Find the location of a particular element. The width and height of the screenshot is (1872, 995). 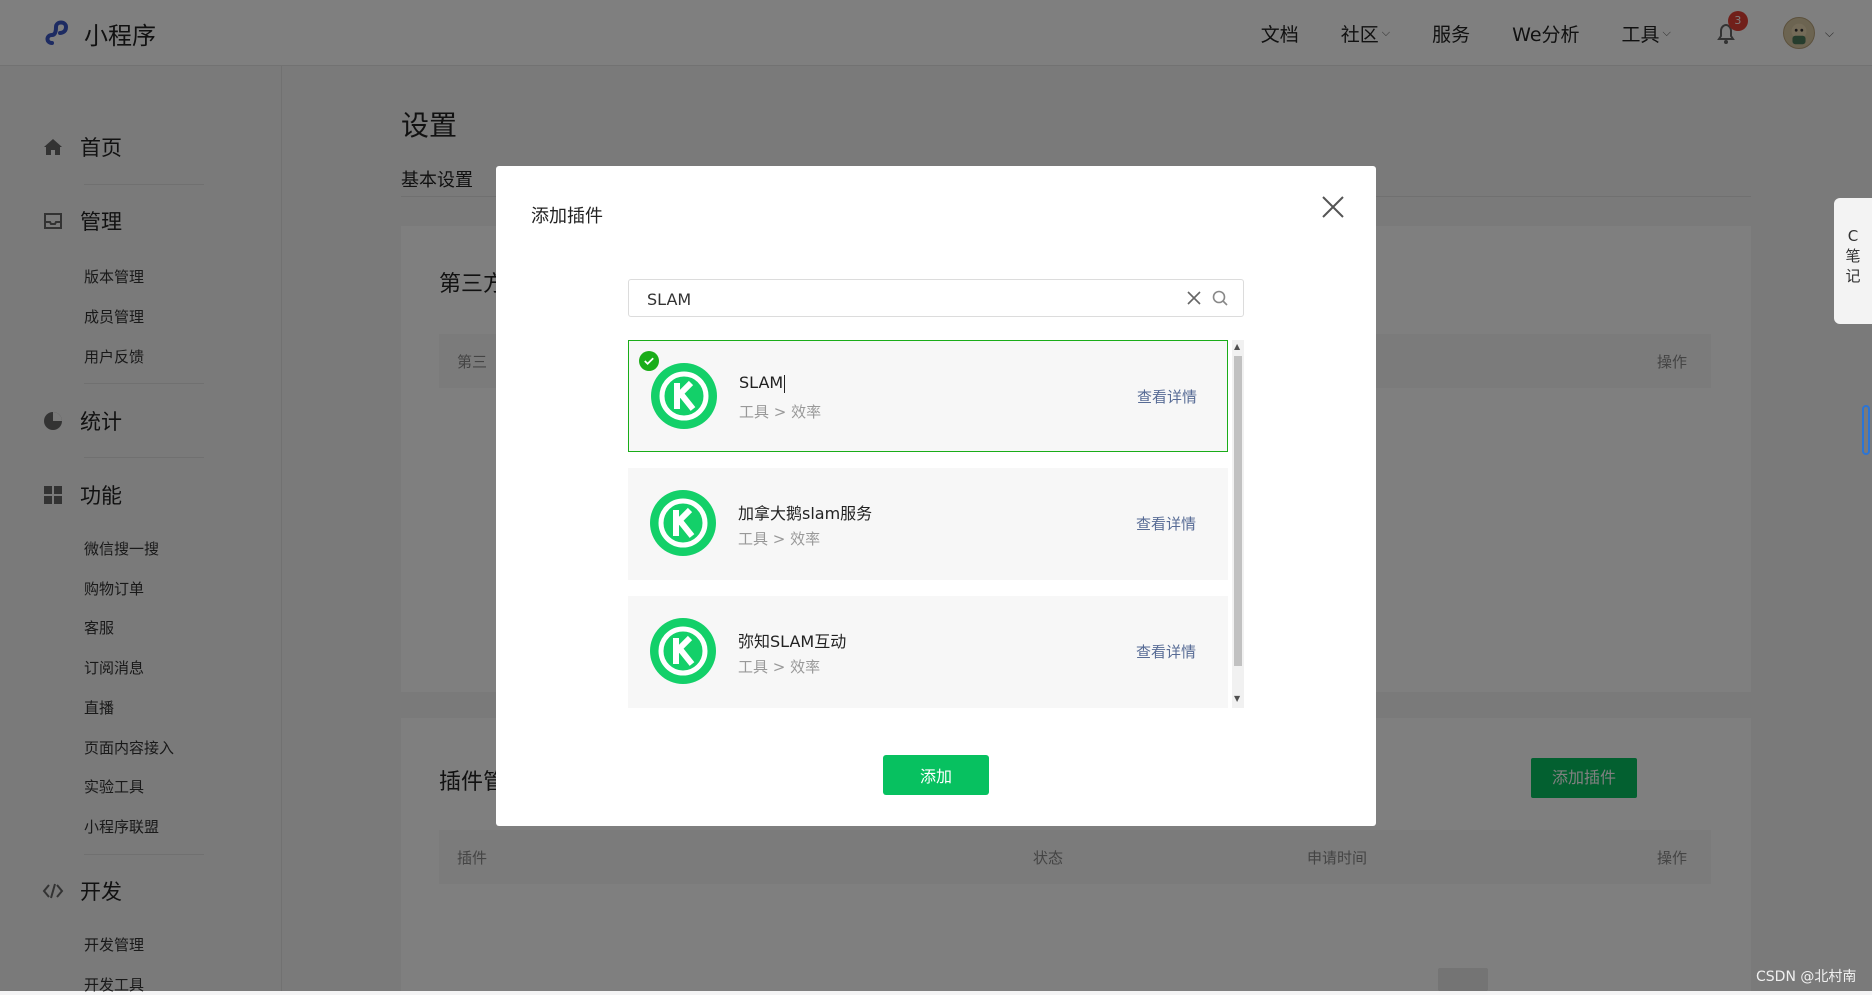

plugin-name-text: SLAM is located at coordinates (761, 382).